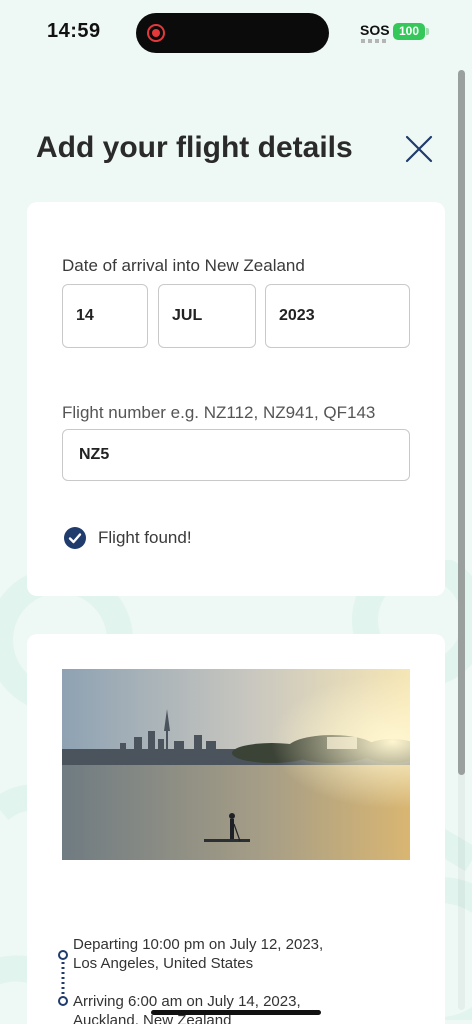  Describe the element at coordinates (337, 316) in the screenshot. I see `arrival-year-field: 2023` at that location.